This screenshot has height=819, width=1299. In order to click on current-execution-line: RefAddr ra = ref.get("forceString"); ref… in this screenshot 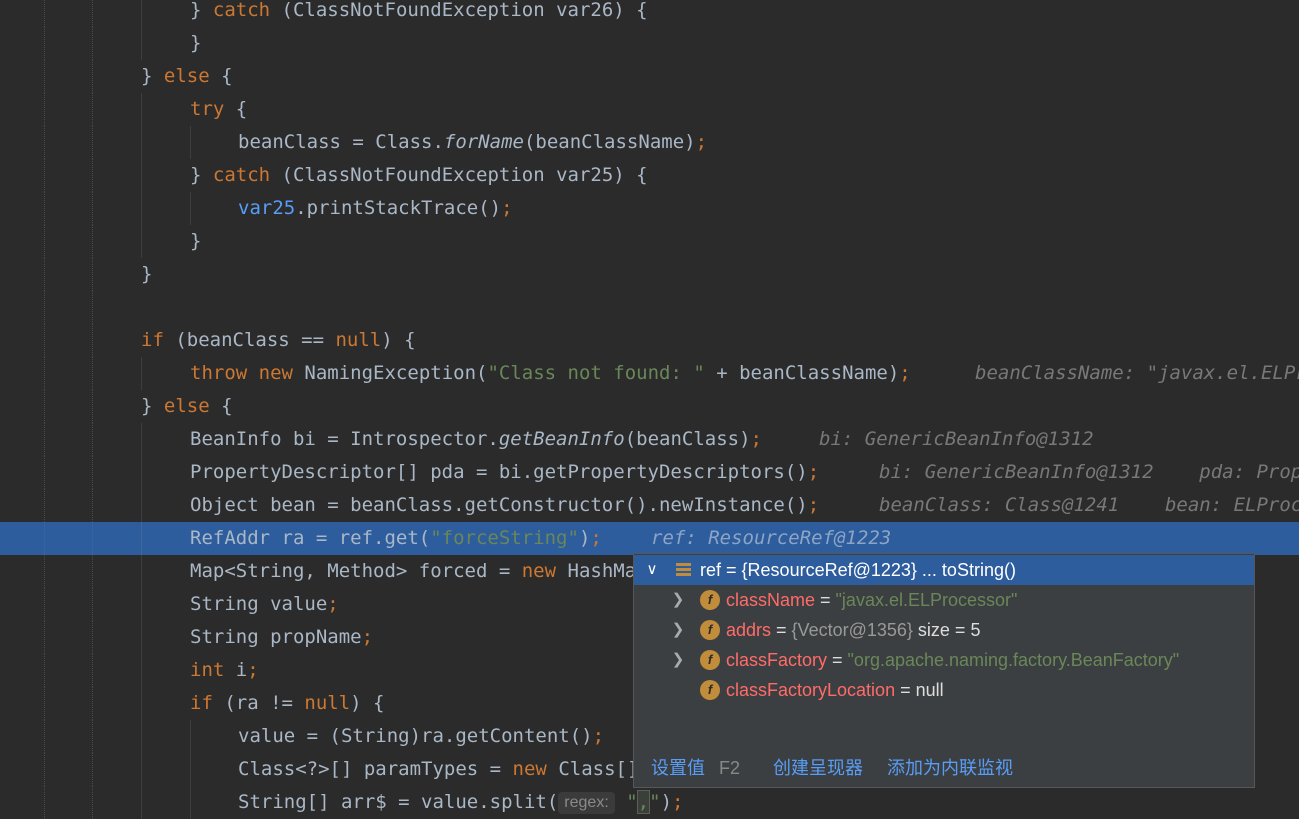, I will do `click(649, 538)`.